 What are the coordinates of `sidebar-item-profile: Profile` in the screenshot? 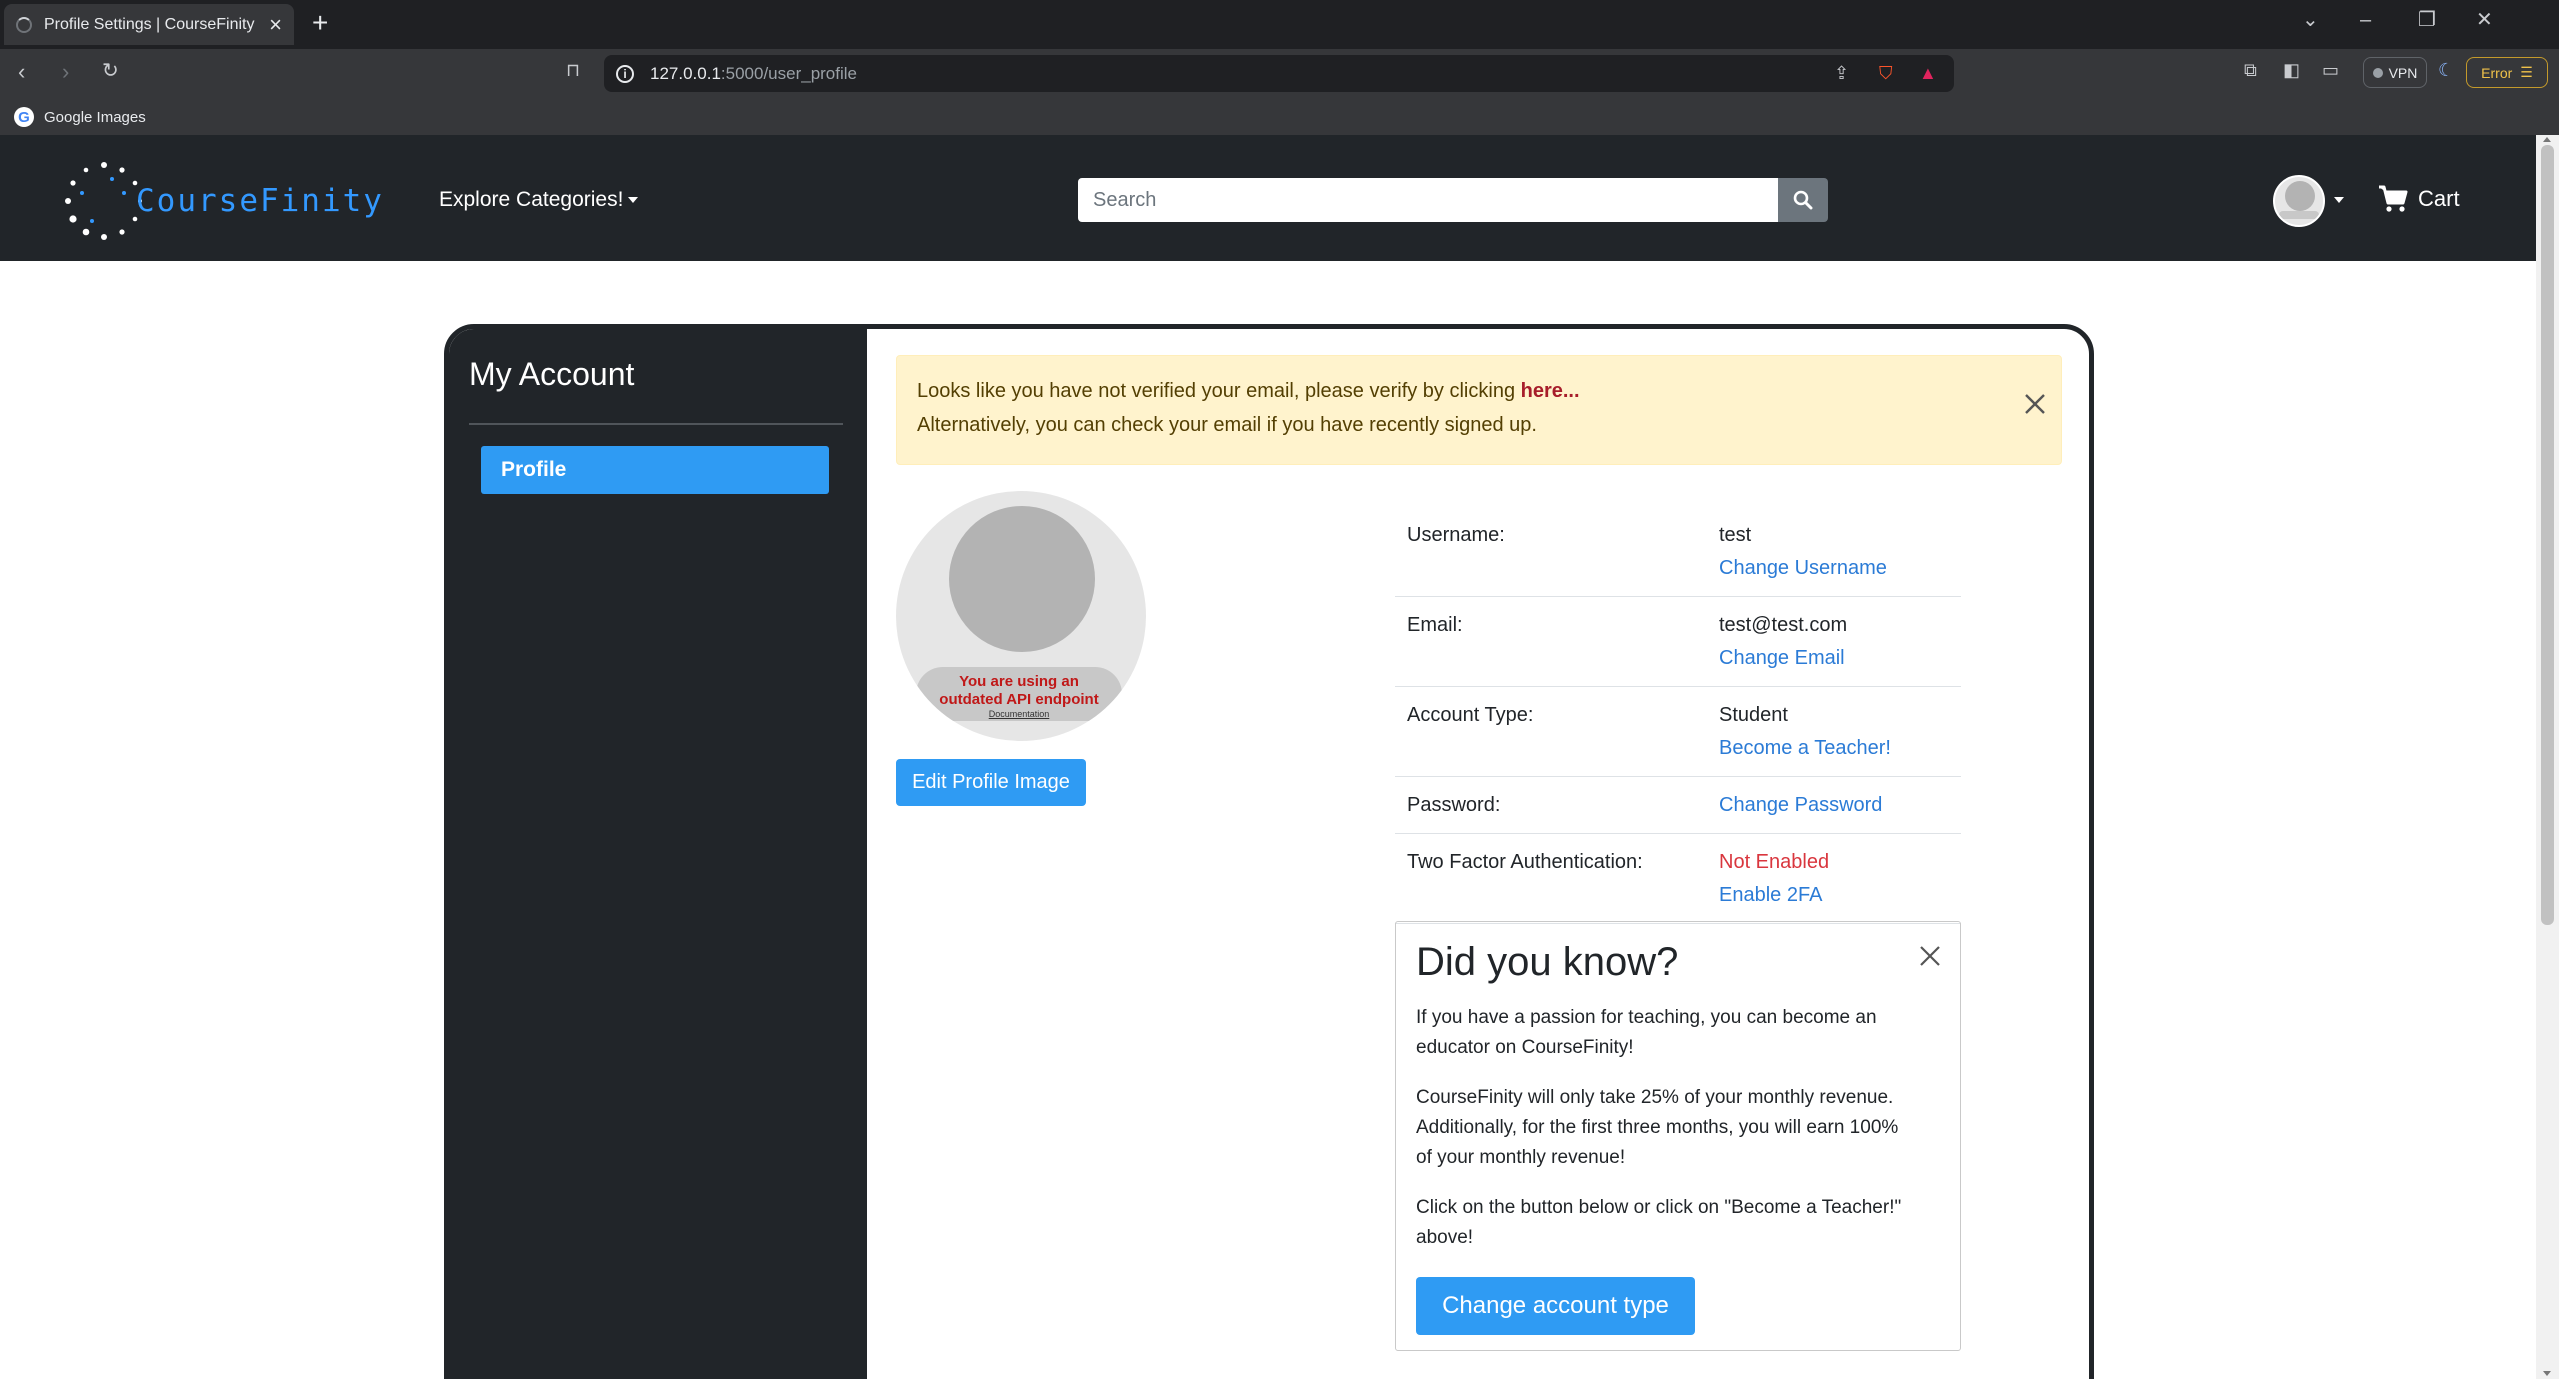 It's located at (655, 470).